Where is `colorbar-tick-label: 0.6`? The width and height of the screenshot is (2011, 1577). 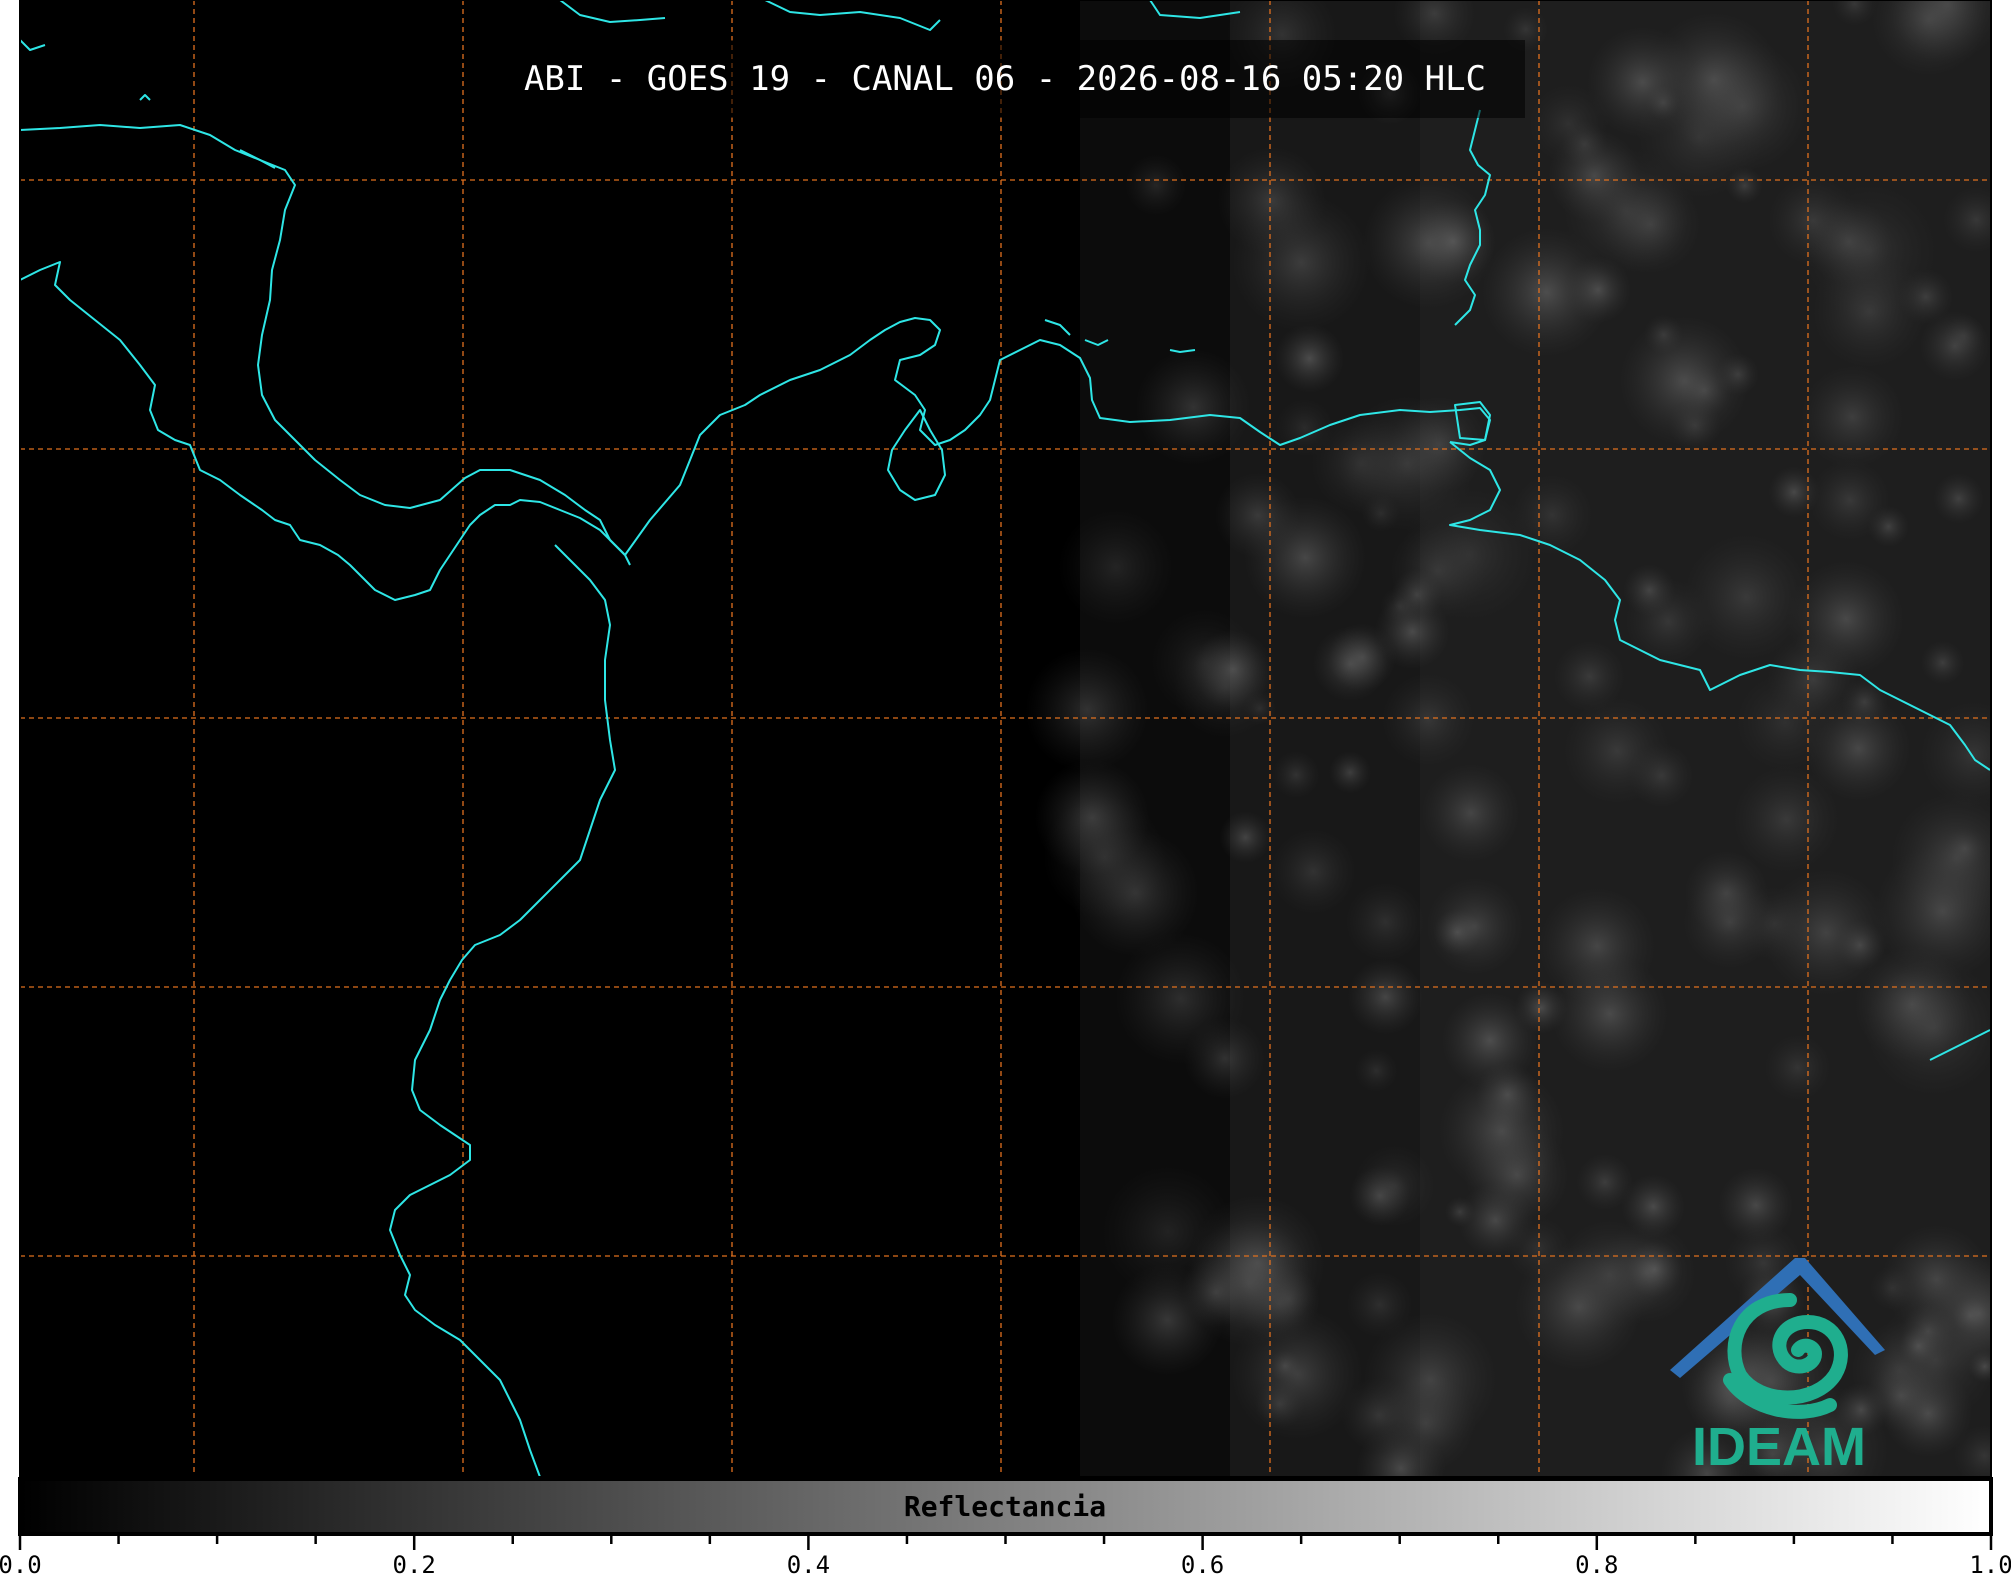 colorbar-tick-label: 0.6 is located at coordinates (1202, 1564).